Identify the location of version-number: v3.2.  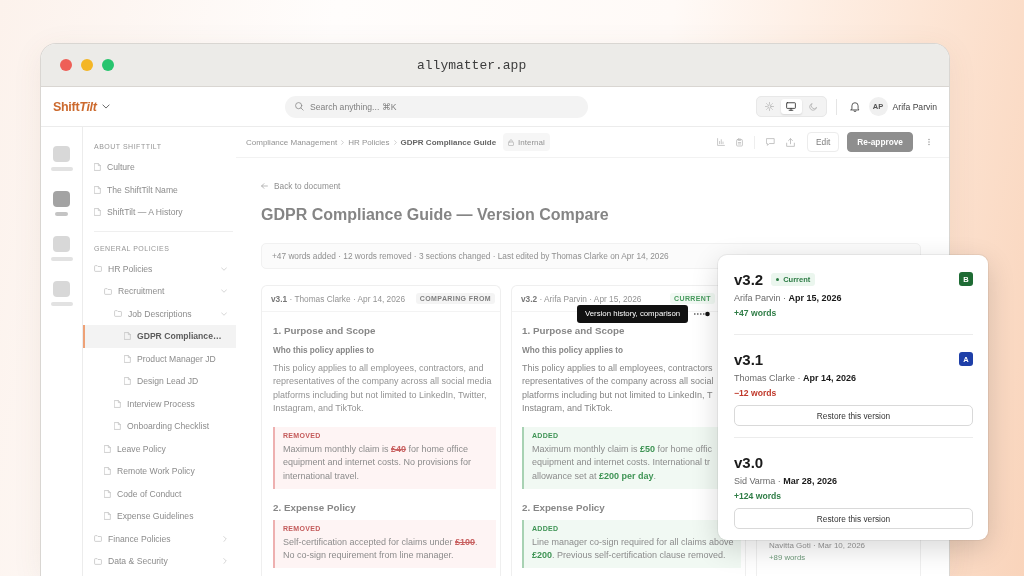
(749, 279).